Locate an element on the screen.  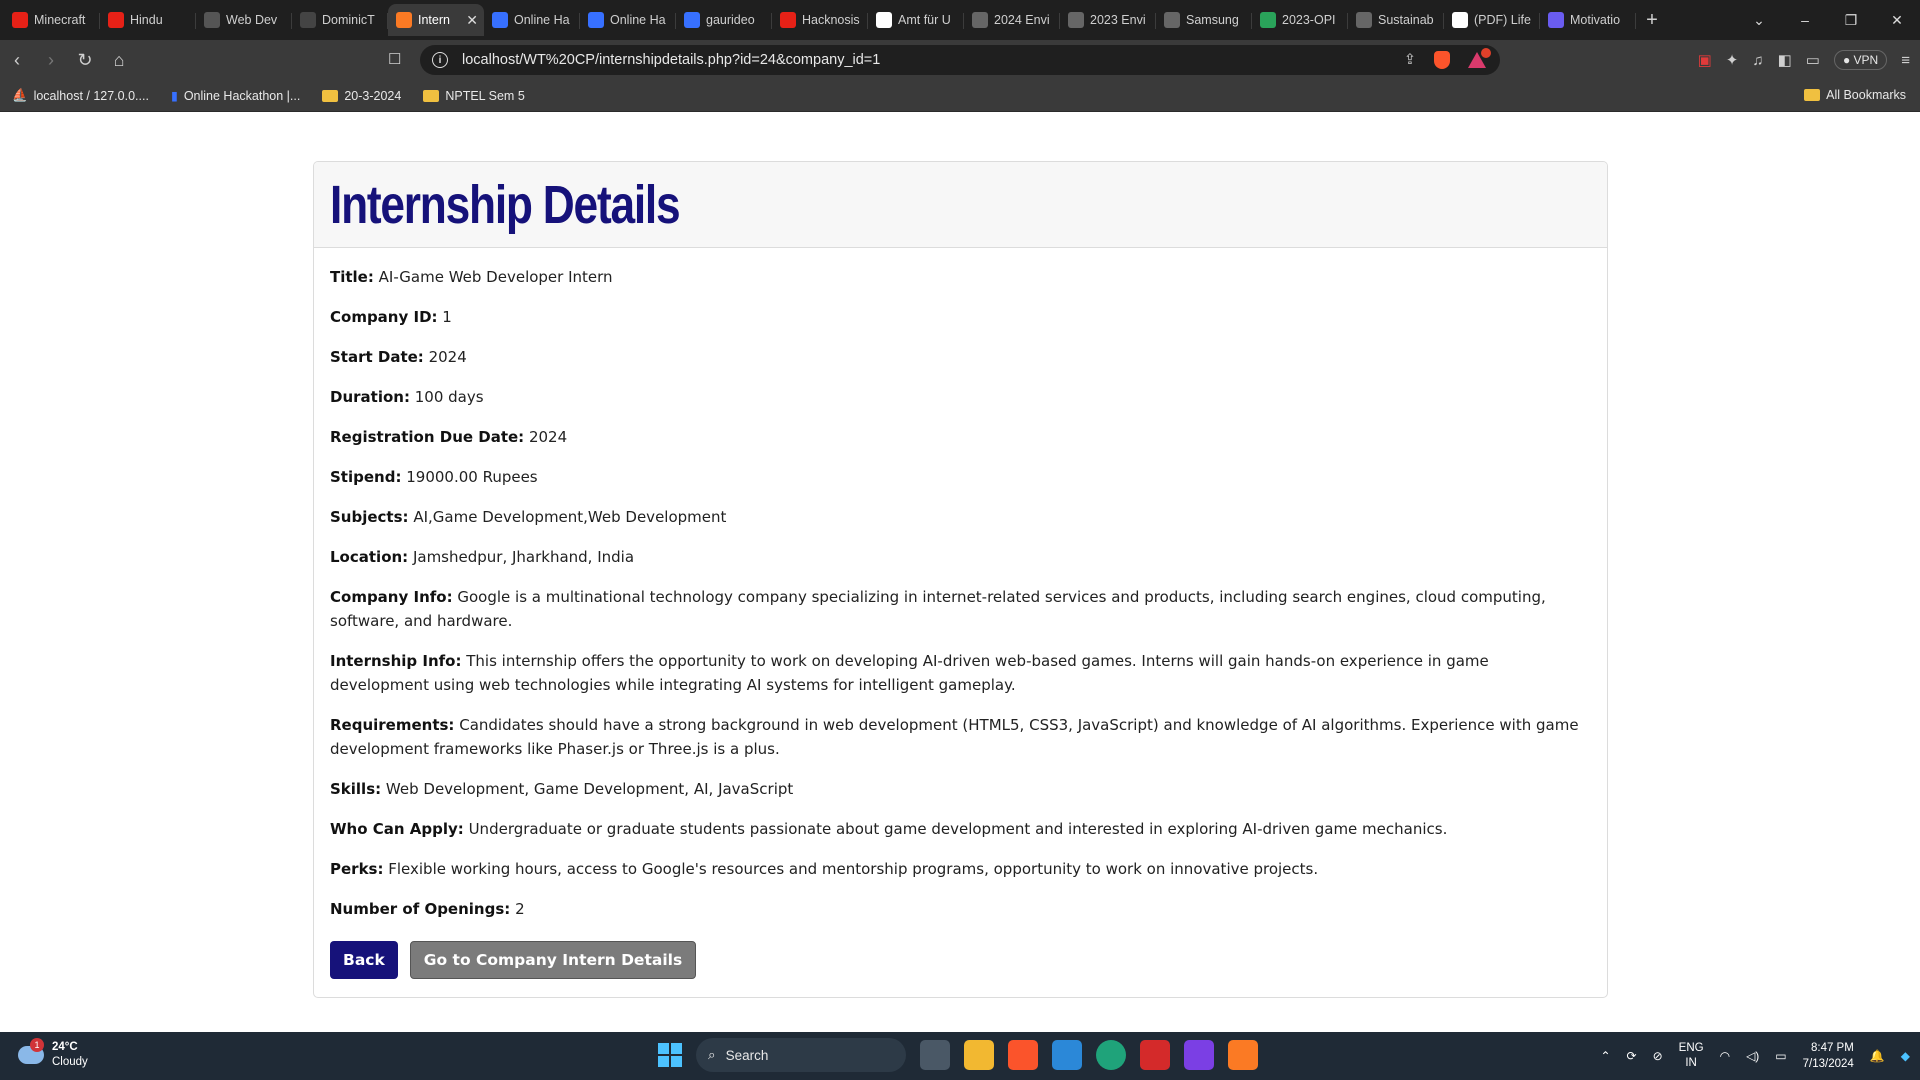
researchgate-icon is located at coordinates (1460, 20).